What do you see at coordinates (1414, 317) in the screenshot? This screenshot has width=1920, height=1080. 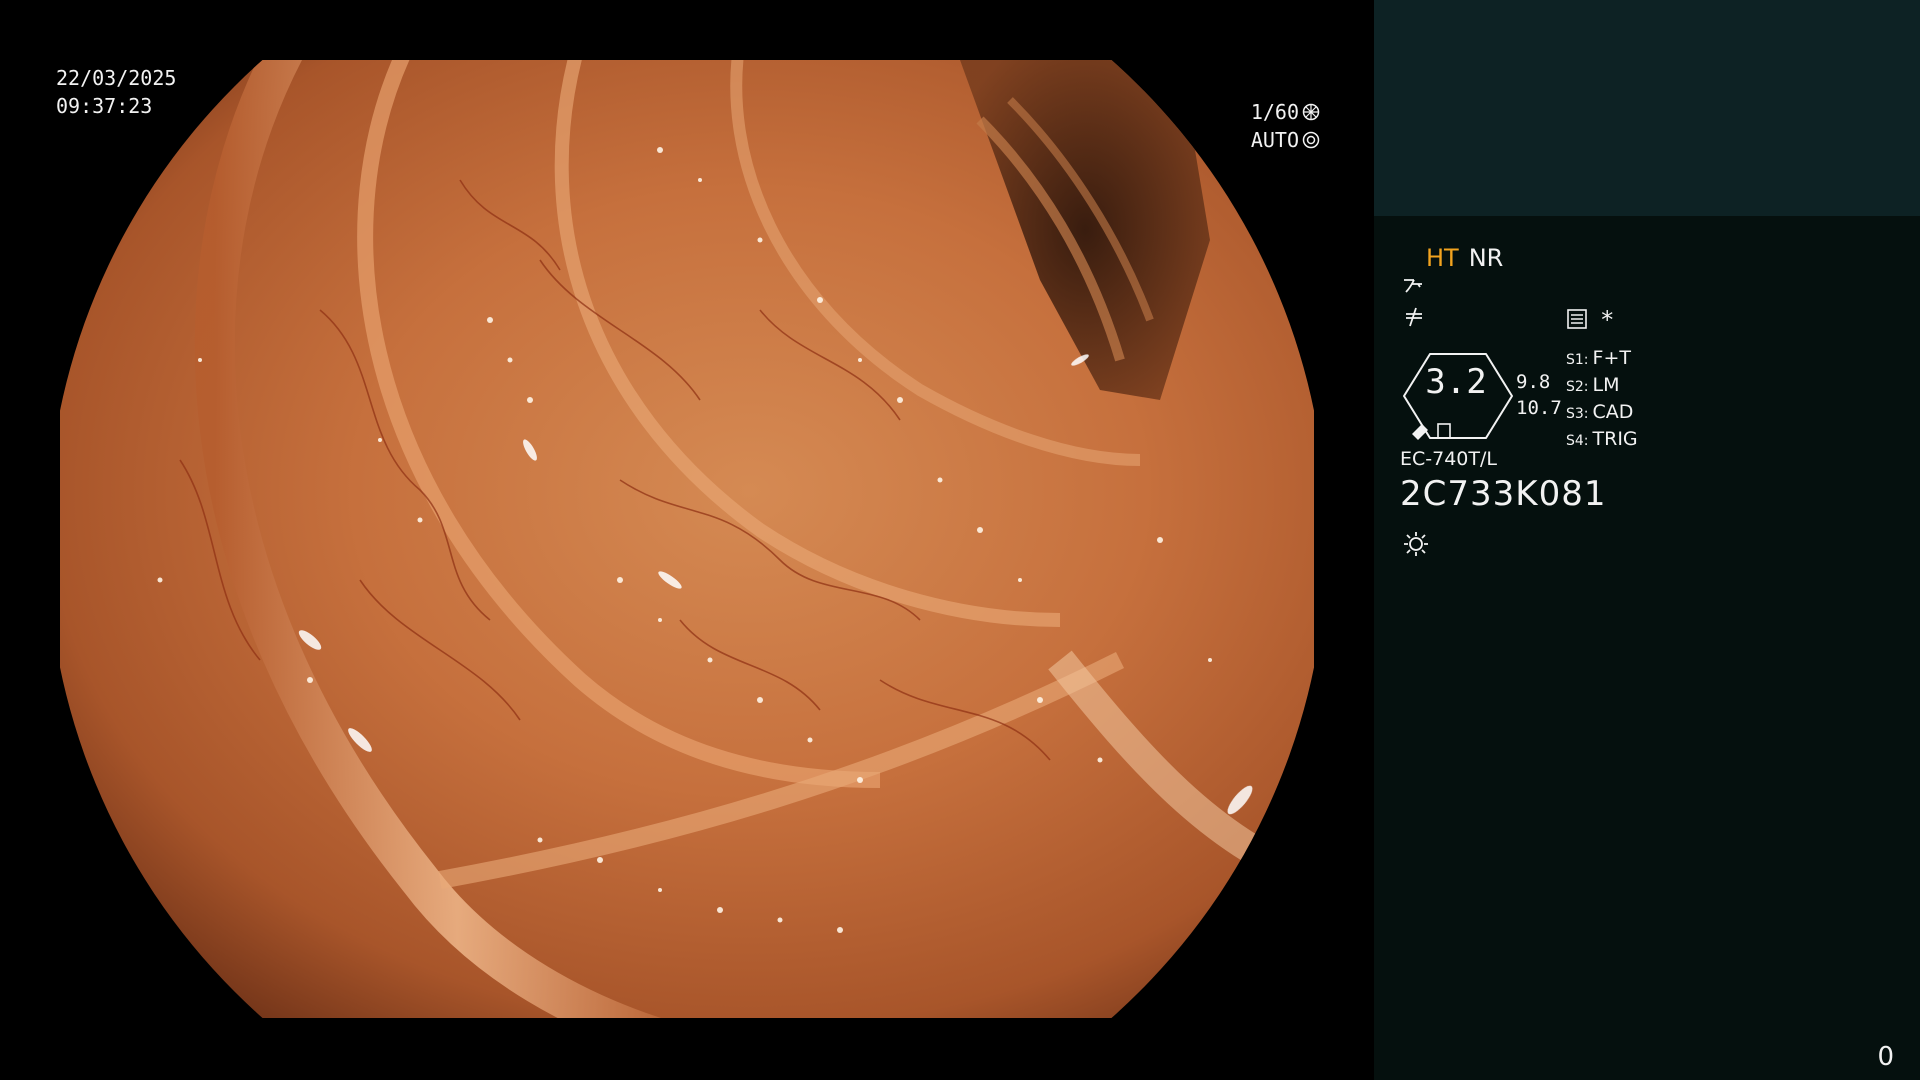 I see `color-icon` at bounding box center [1414, 317].